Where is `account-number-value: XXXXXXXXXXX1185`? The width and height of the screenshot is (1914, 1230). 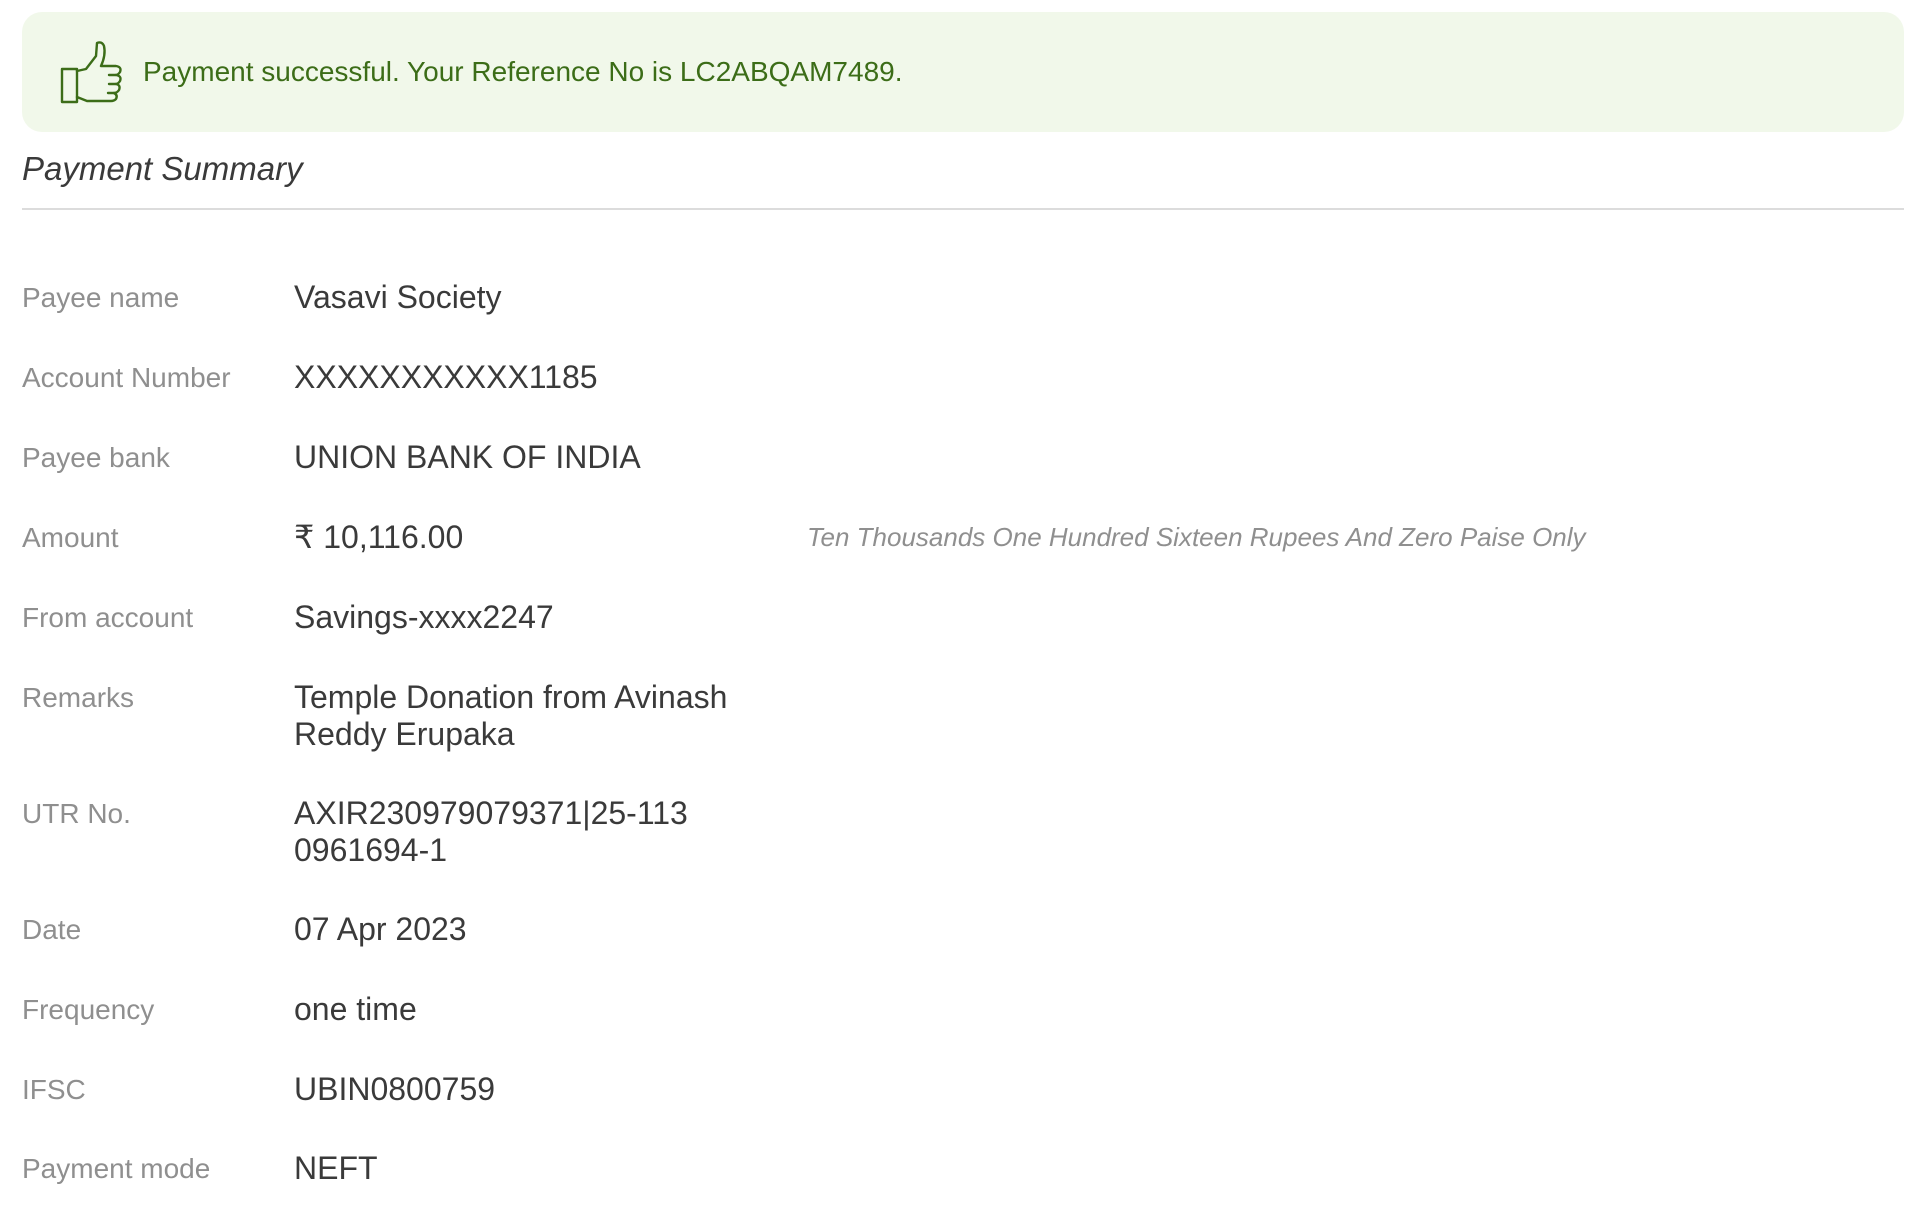 account-number-value: XXXXXXXXXXX1185 is located at coordinates (446, 377).